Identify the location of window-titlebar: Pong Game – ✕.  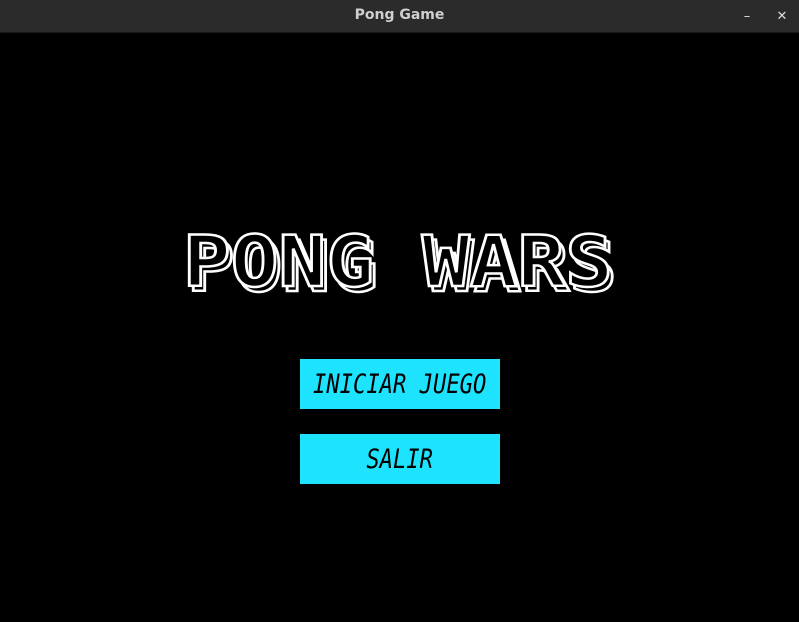
(399, 16).